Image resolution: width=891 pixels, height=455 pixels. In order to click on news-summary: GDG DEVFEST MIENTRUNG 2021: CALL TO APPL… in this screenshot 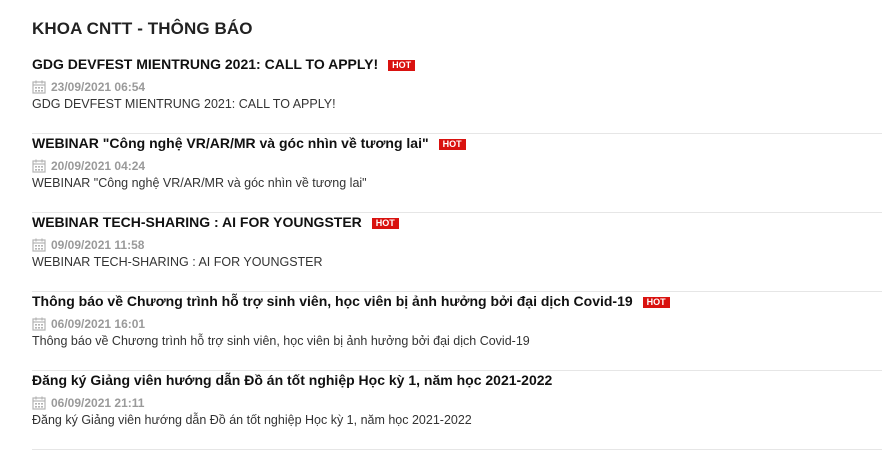, I will do `click(184, 104)`.